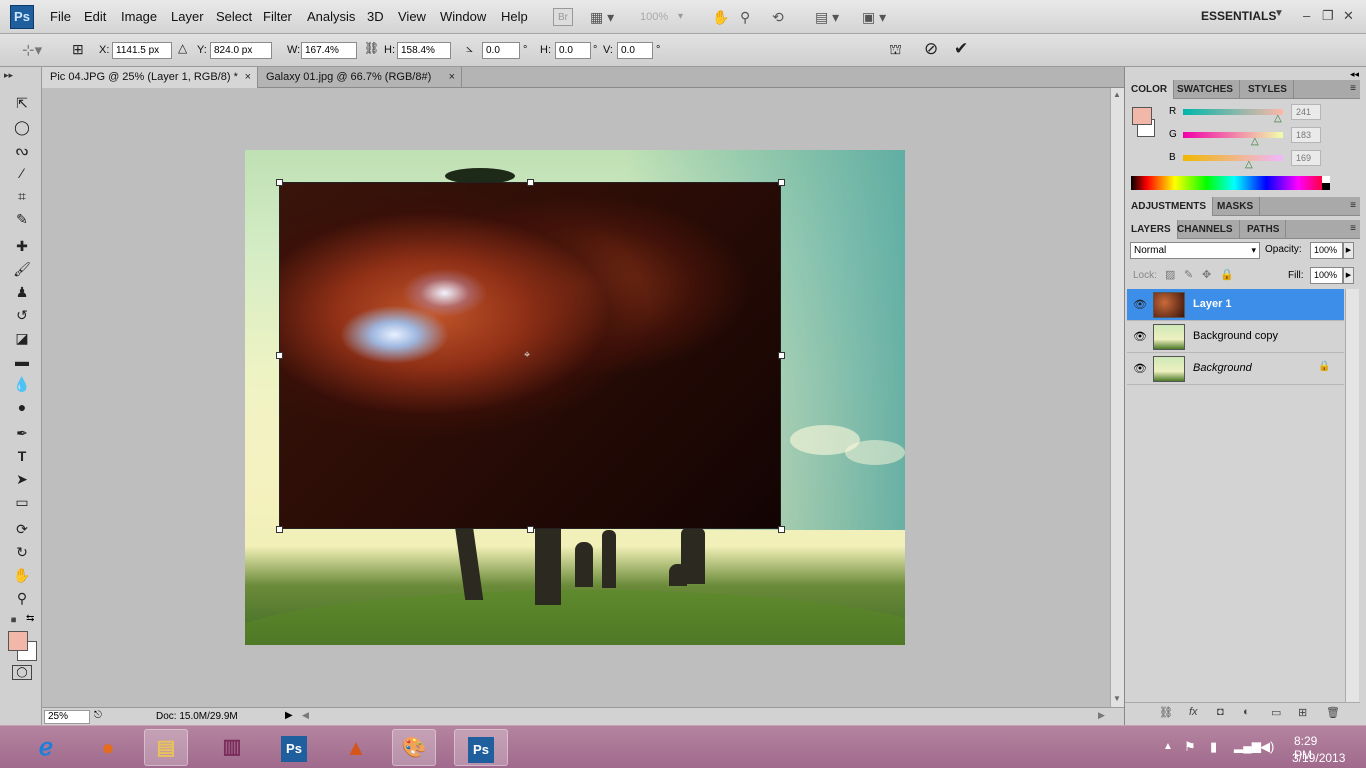 Image resolution: width=1366 pixels, height=768 pixels. Describe the element at coordinates (1235, 305) in the screenshot. I see `layer-row-layer1: 👁 Layer 1` at that location.